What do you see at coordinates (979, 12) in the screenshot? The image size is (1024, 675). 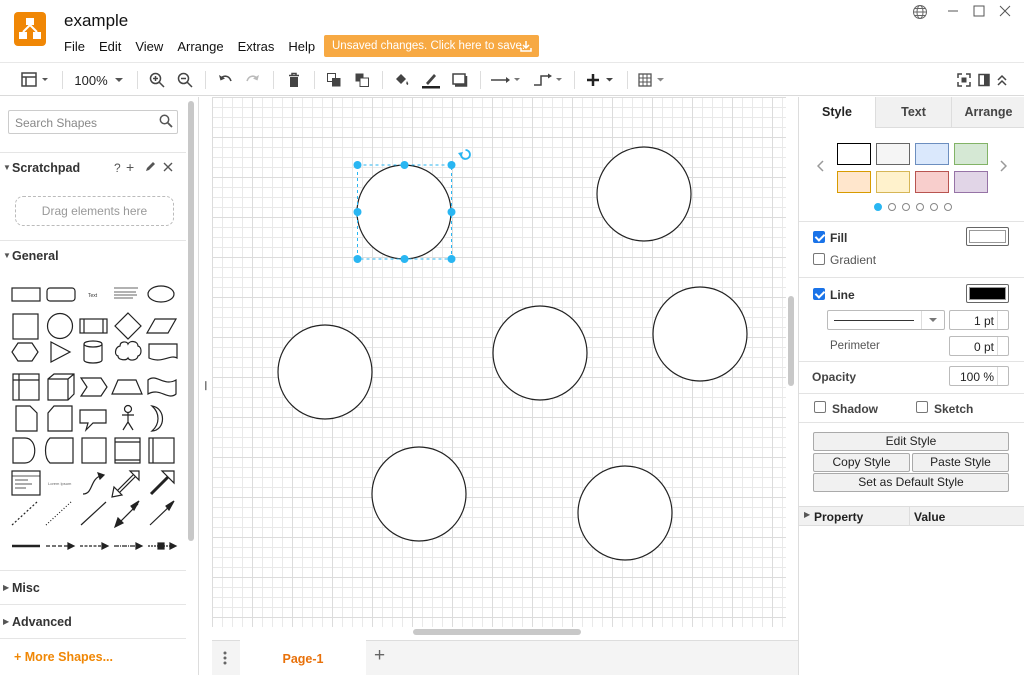 I see `maximize-icon` at bounding box center [979, 12].